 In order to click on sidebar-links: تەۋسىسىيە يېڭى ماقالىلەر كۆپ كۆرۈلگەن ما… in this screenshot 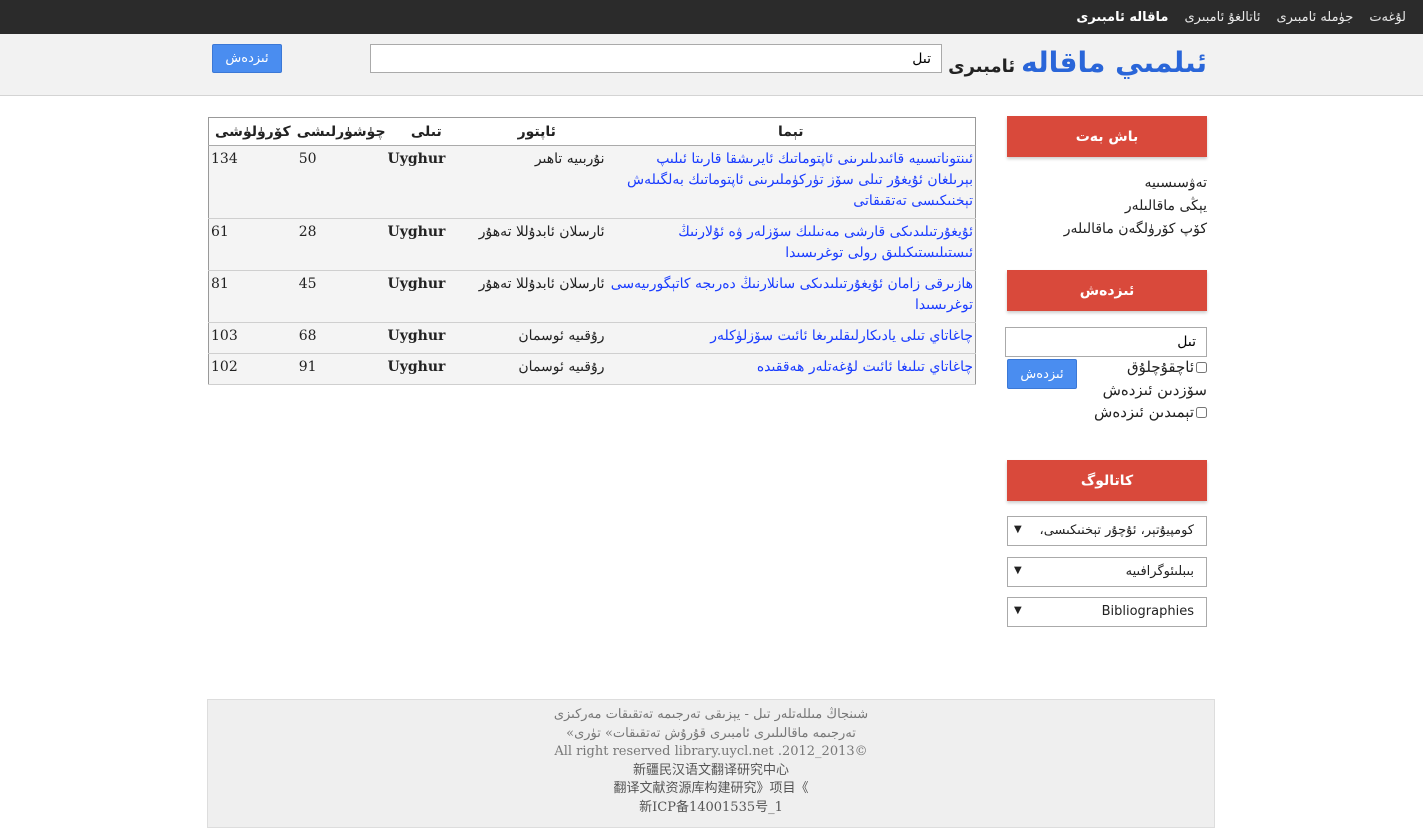, I will do `click(1135, 206)`.